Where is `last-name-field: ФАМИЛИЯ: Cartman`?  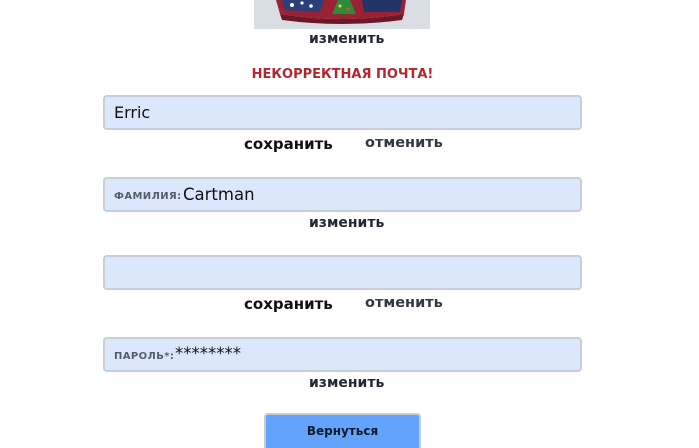
last-name-field: ФАМИЛИЯ: Cartman is located at coordinates (342, 194).